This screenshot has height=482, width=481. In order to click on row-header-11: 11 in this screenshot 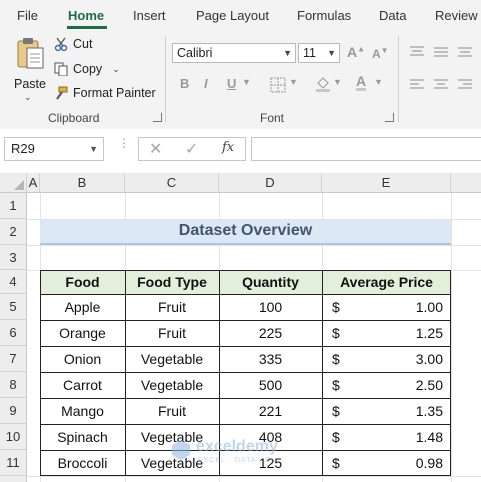, I will do `click(13, 463)`.